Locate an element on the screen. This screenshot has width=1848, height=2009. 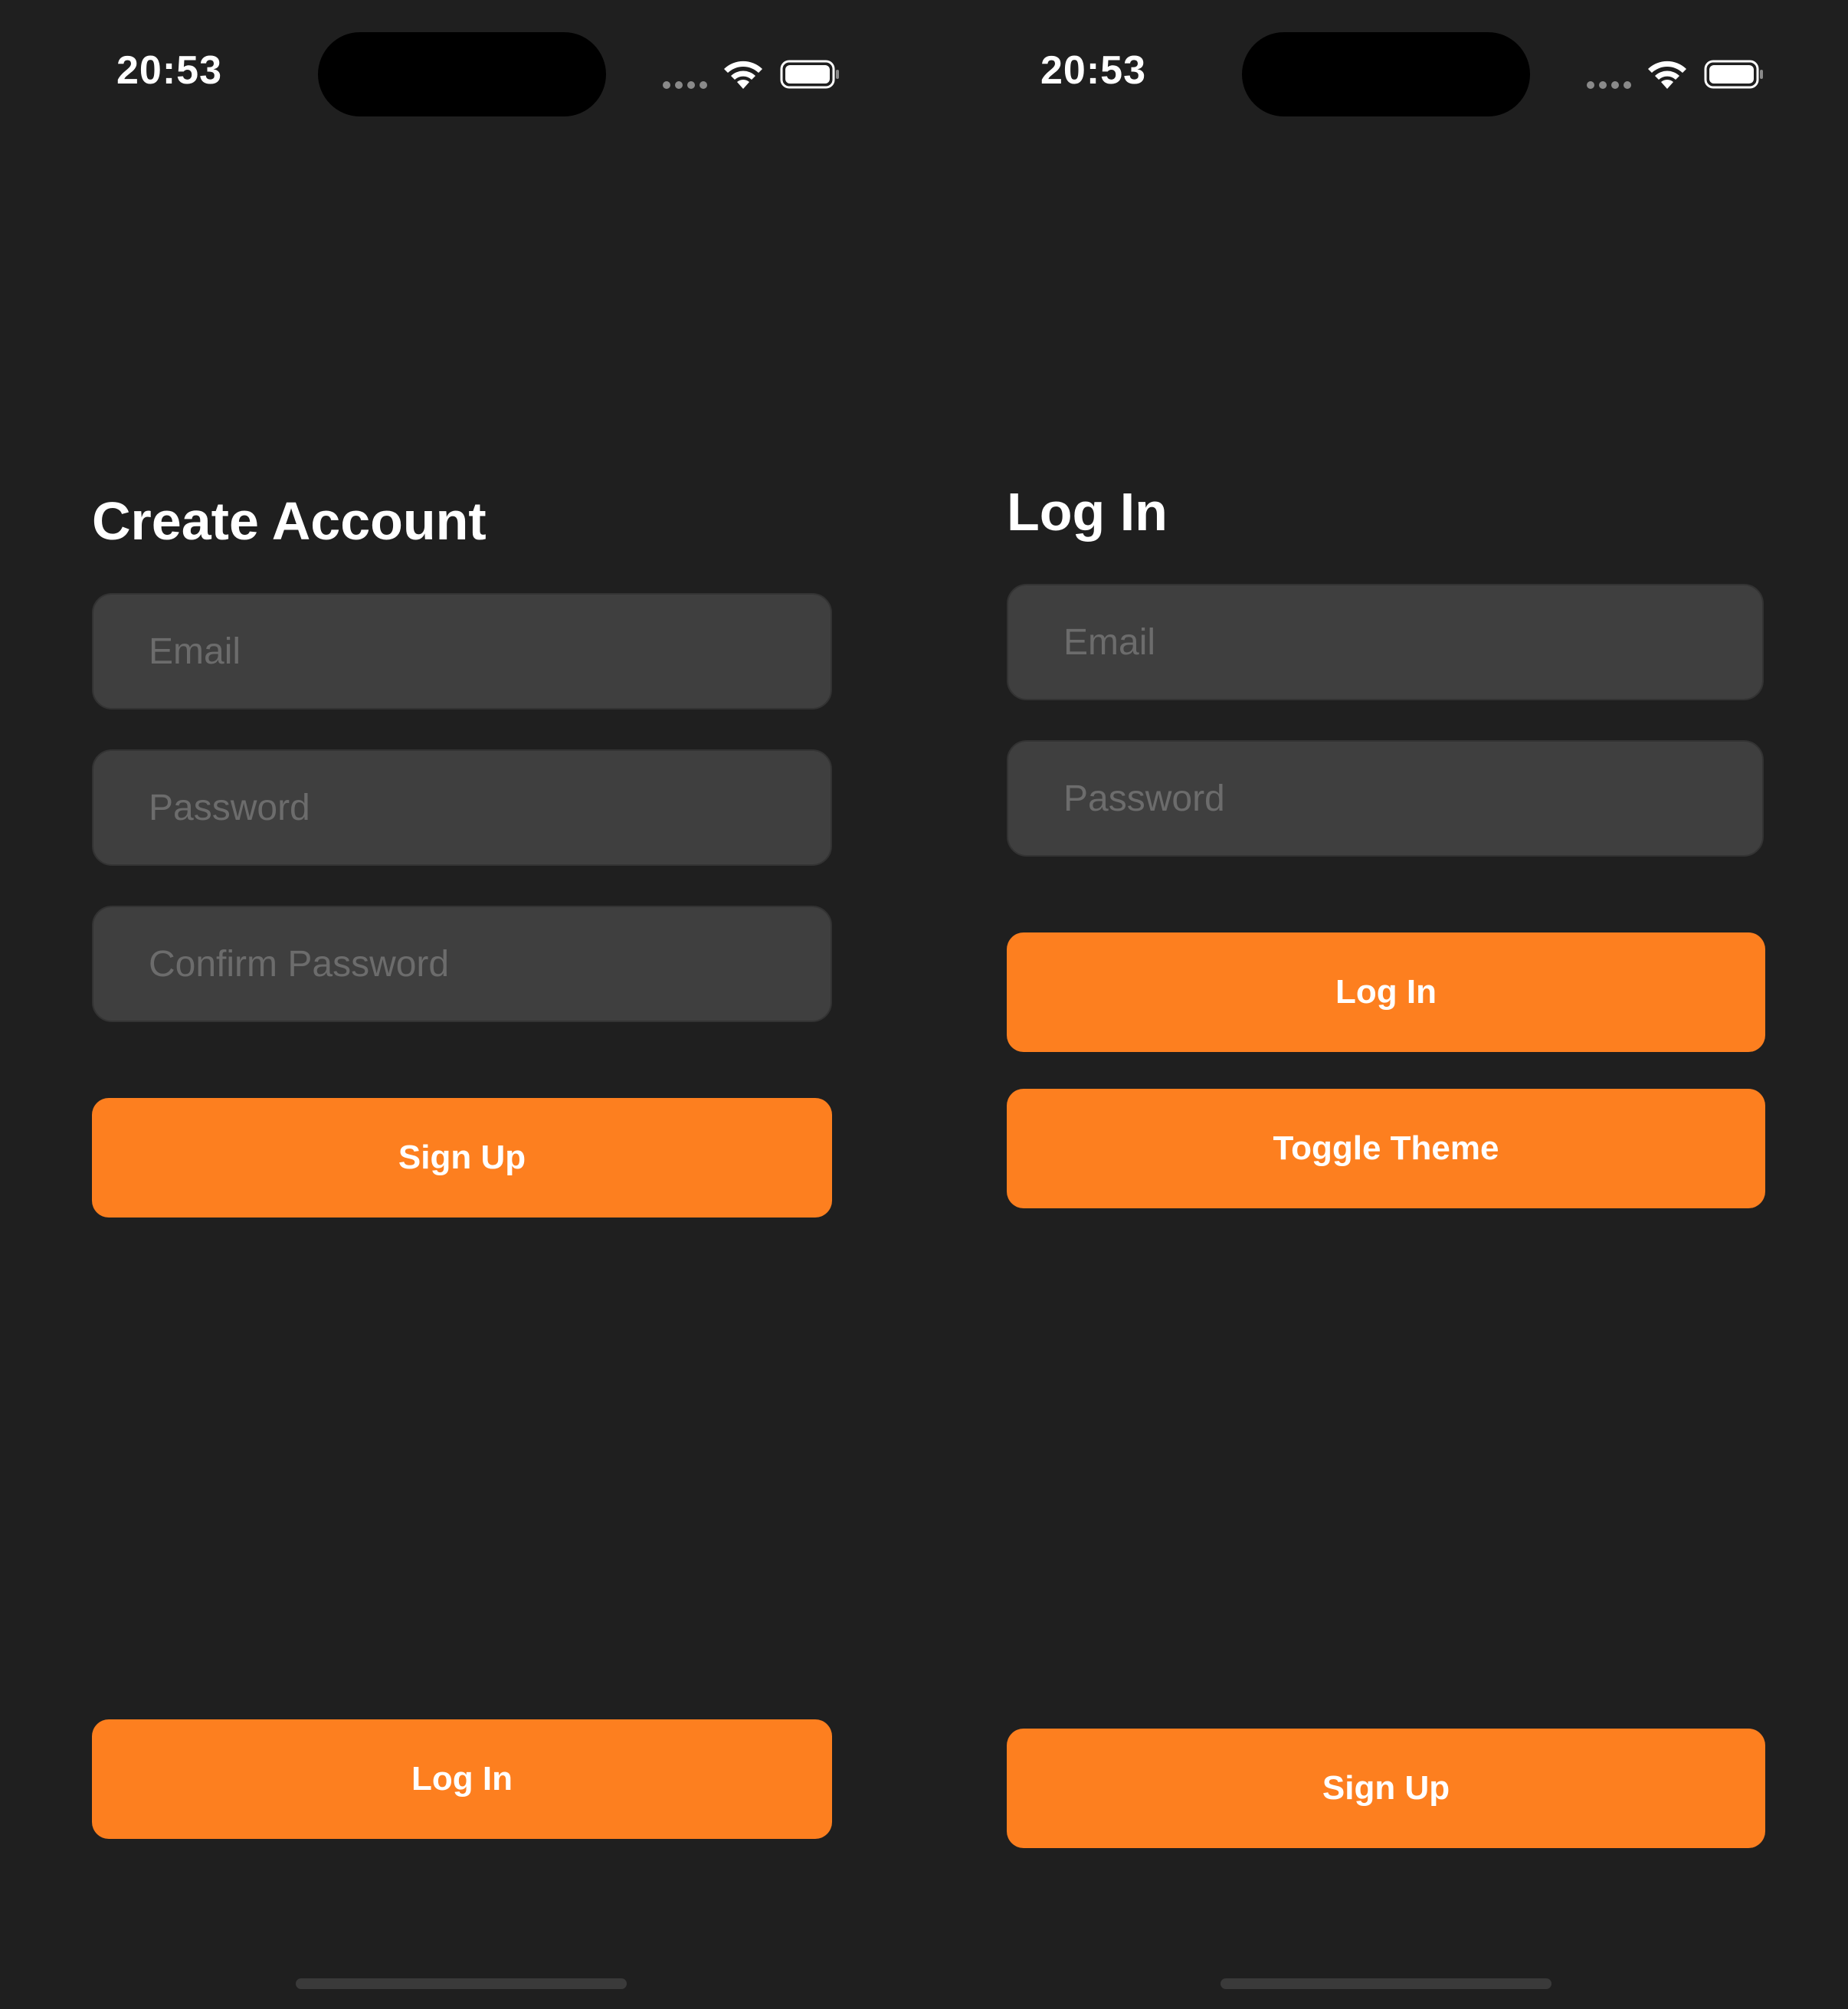
toggle-theme-button: Toggle Theme is located at coordinates (1386, 1149).